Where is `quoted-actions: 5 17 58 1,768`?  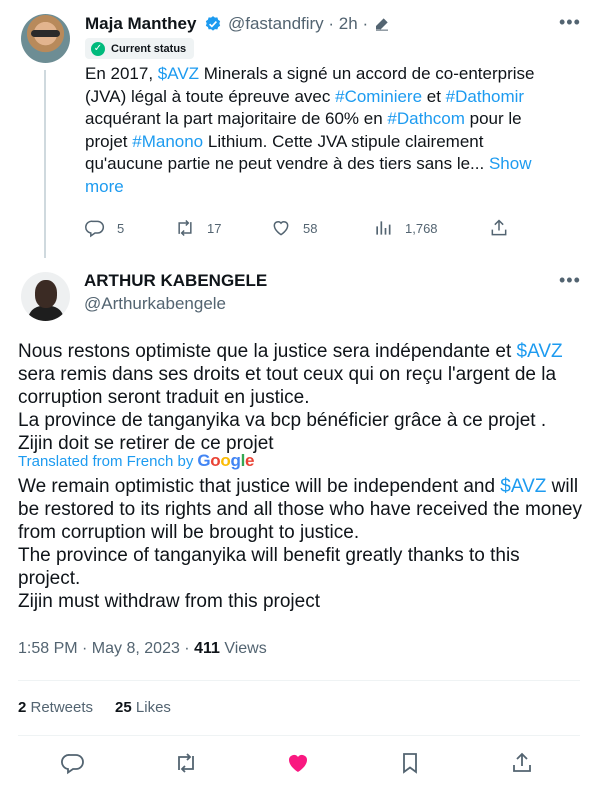 quoted-actions: 5 17 58 1,768 is located at coordinates (330, 231).